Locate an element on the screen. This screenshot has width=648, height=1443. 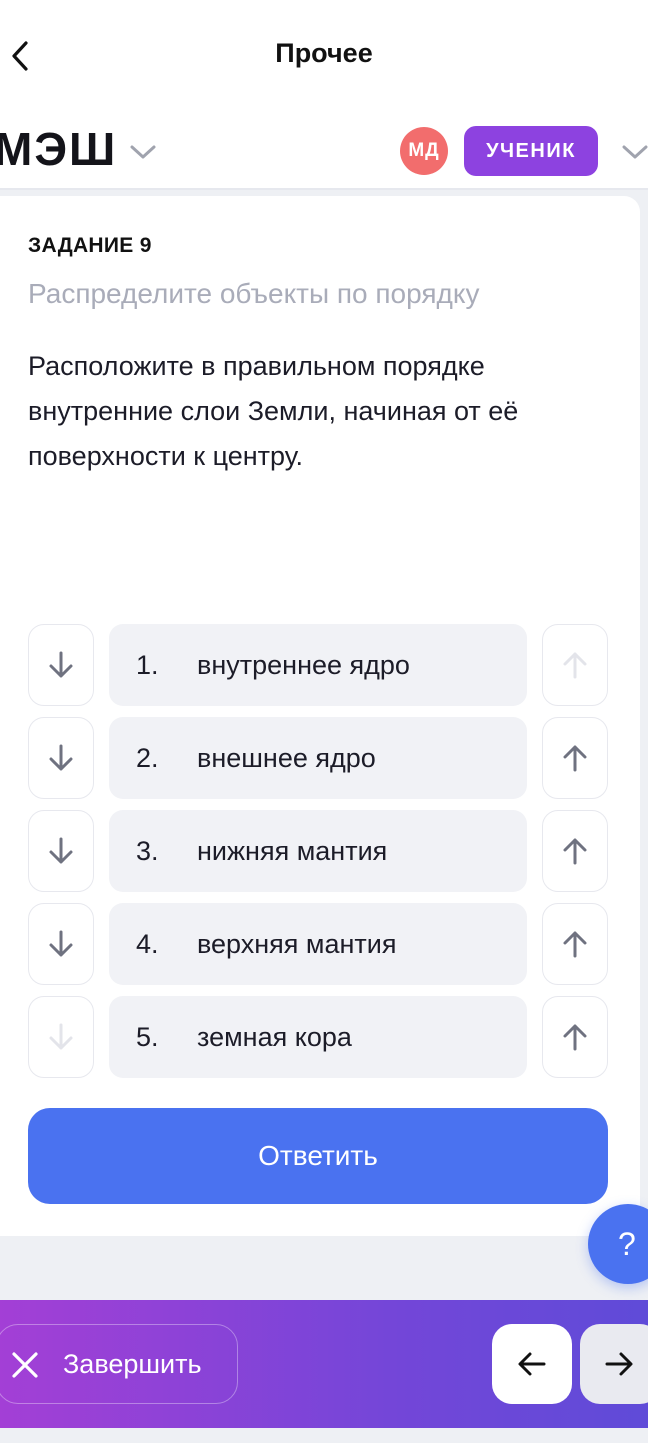
order-item-number: 4. is located at coordinates (147, 943).